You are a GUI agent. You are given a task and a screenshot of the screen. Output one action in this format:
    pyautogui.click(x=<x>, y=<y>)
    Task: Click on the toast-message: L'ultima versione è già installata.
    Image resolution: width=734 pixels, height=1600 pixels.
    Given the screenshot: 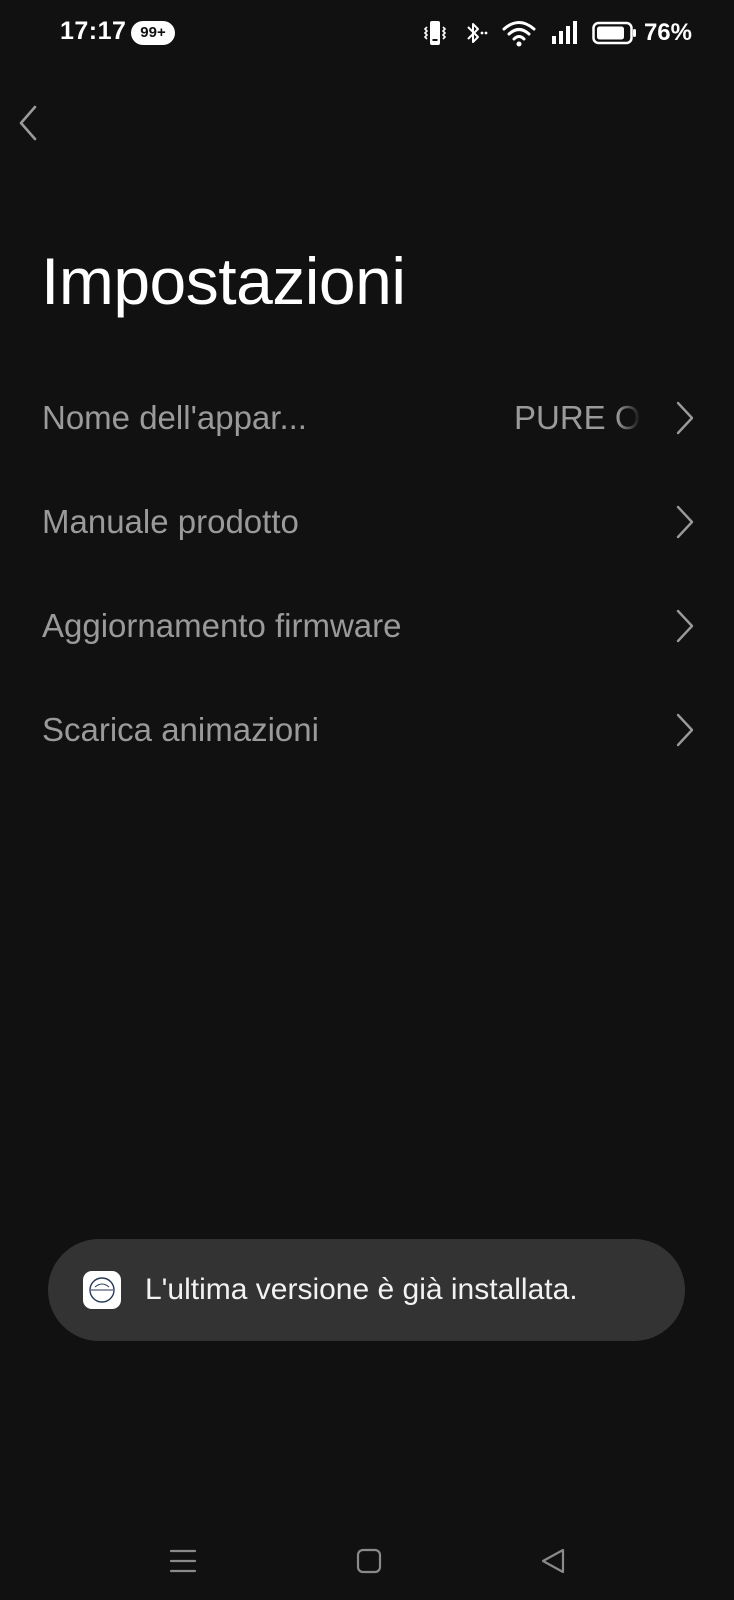 What is the action you would take?
    pyautogui.click(x=366, y=1290)
    